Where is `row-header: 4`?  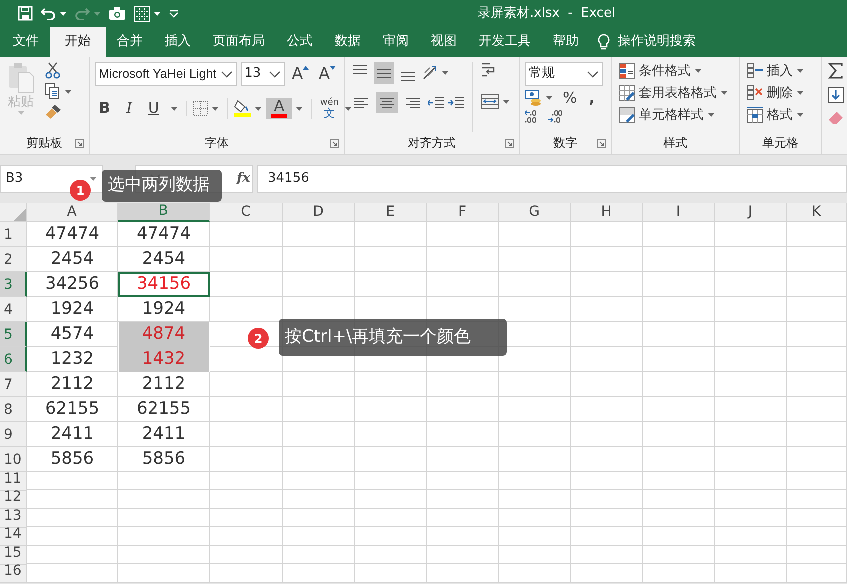
row-header: 4 is located at coordinates (13, 309).